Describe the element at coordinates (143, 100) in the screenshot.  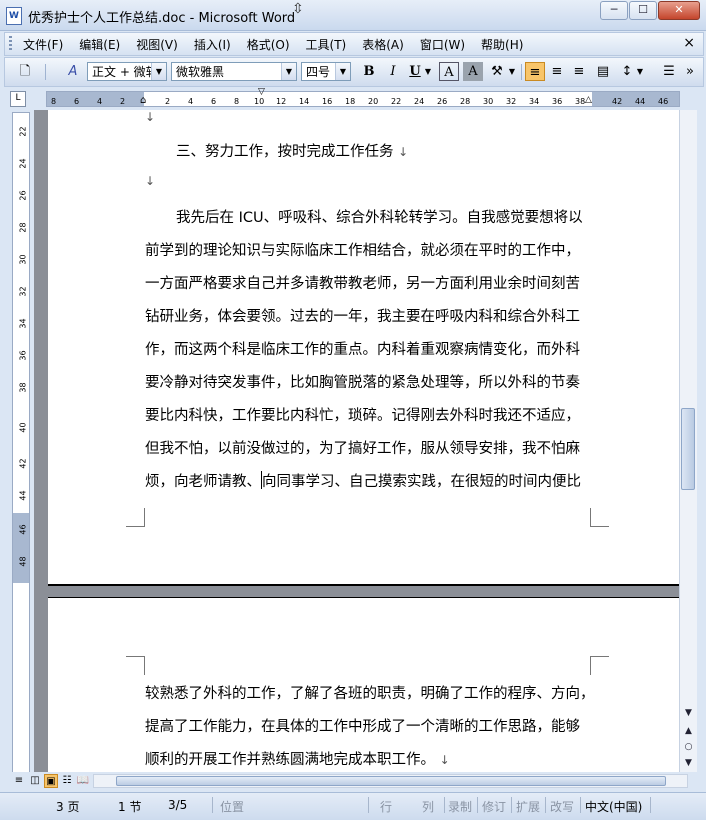
I see `first-line-indent-marker-icon: ⌂` at that location.